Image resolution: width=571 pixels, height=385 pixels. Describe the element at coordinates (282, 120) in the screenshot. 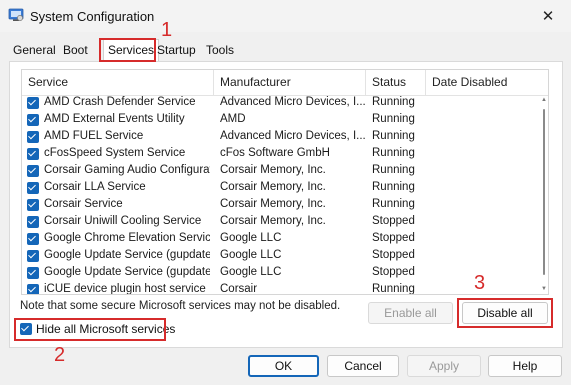

I see `table-row: AMD External Events Utility AMD Running` at that location.